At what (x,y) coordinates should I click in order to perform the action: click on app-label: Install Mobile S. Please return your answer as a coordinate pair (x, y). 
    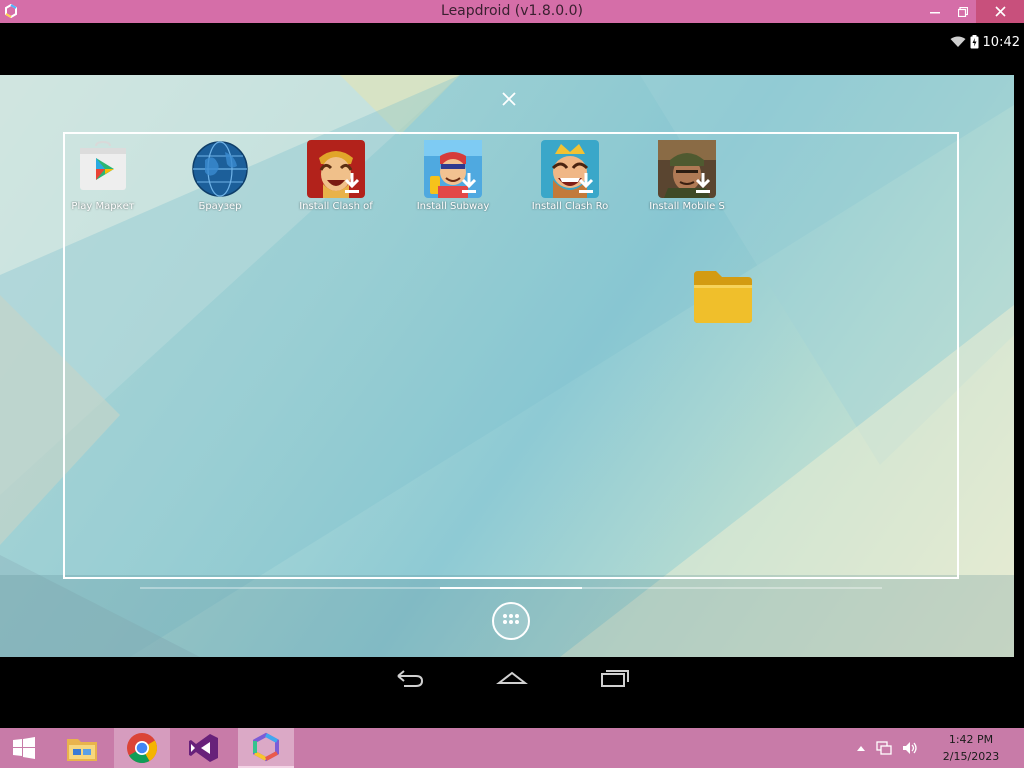
    Looking at the image, I should click on (687, 206).